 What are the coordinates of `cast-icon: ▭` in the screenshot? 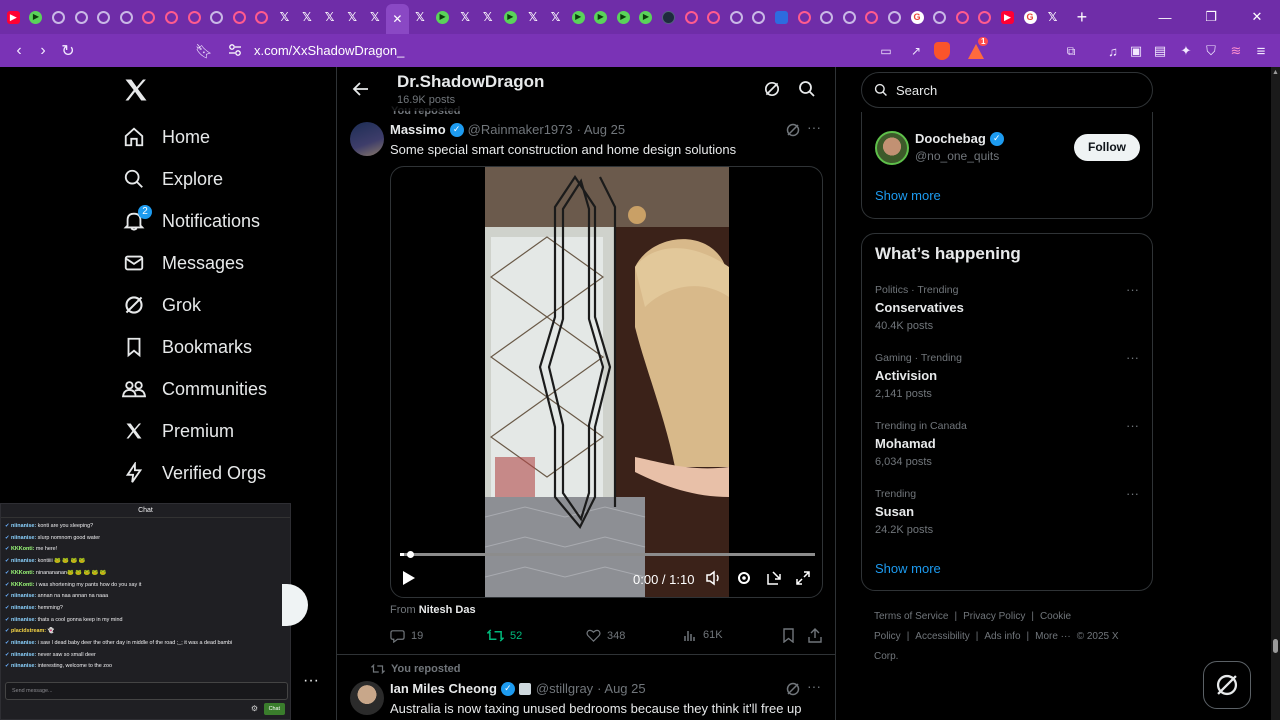 It's located at (886, 51).